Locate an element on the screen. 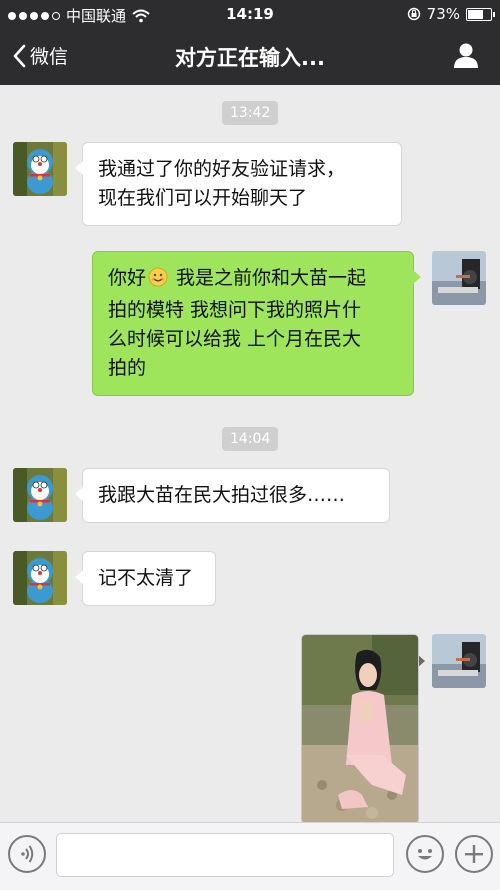 Image resolution: width=500 pixels, height=890 pixels. input-bar is located at coordinates (250, 856).